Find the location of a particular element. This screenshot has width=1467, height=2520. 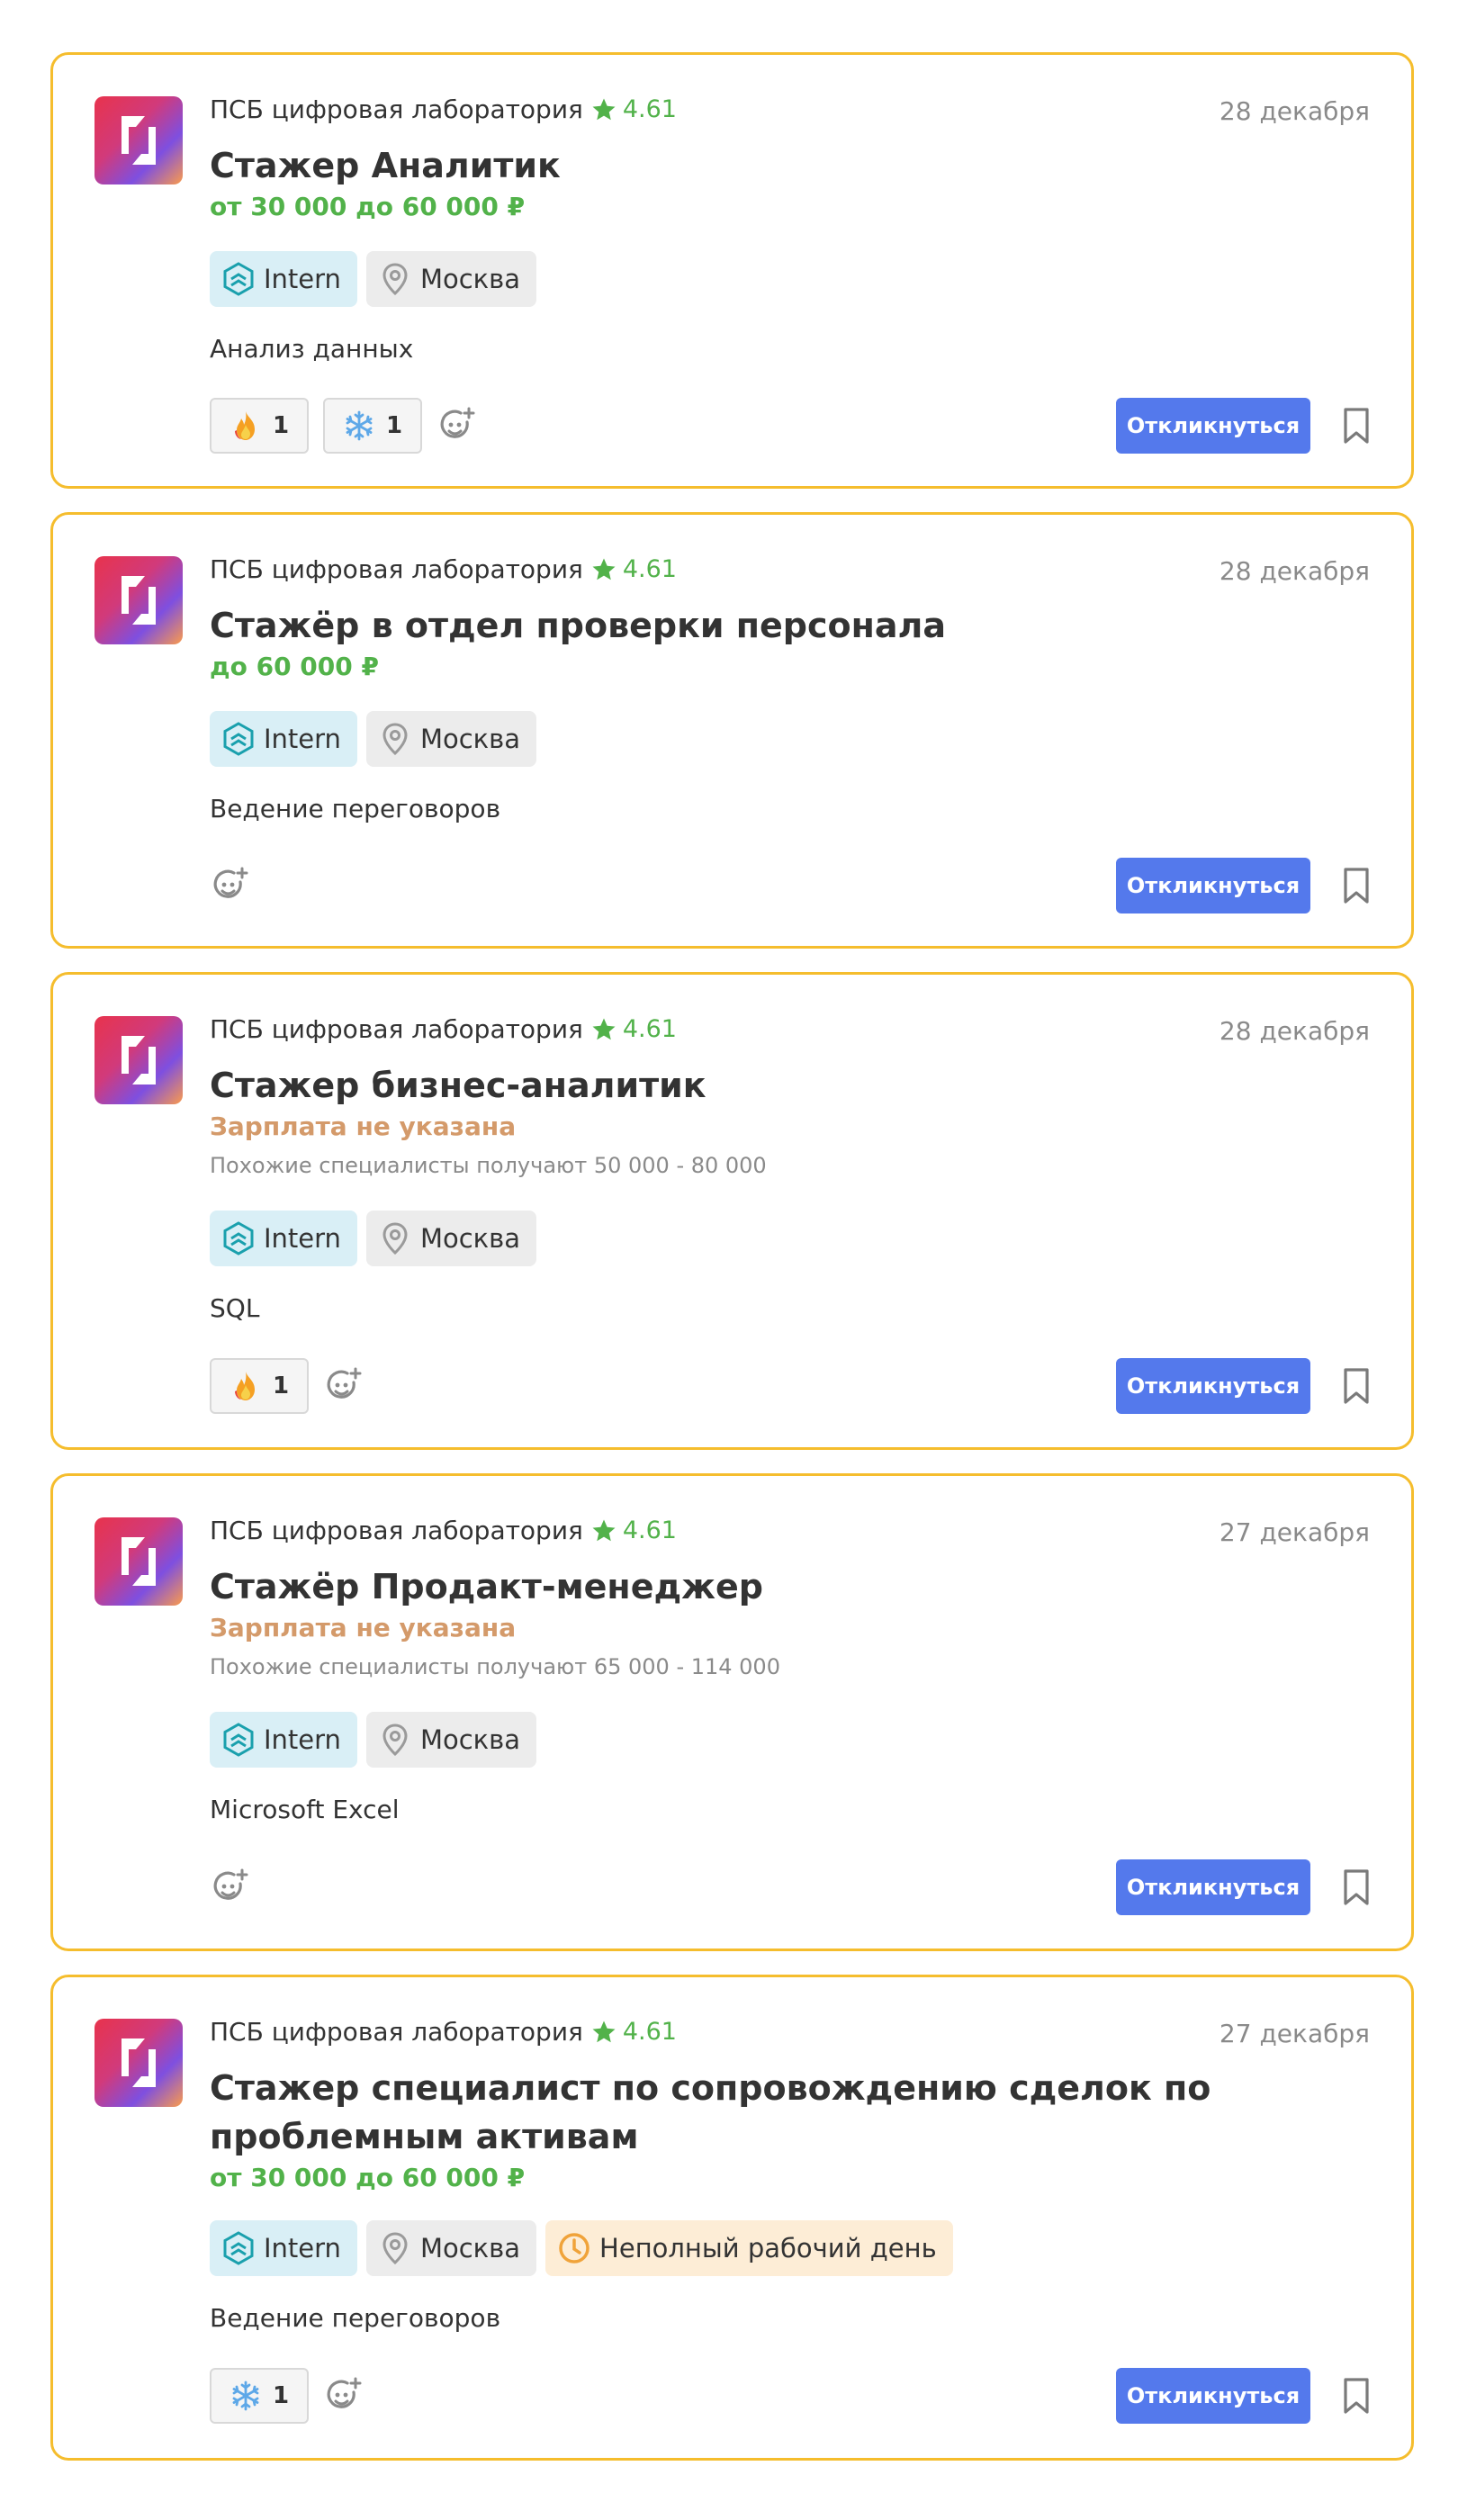

star-icon is located at coordinates (603, 109).